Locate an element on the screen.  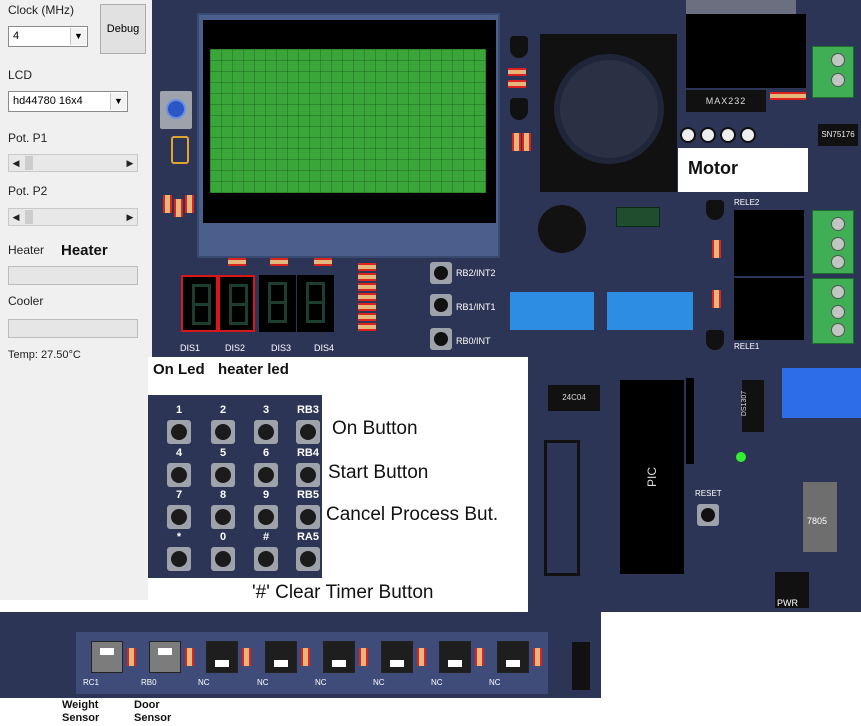
keypad-key-label: RB5 is located at coordinates (307, 495).